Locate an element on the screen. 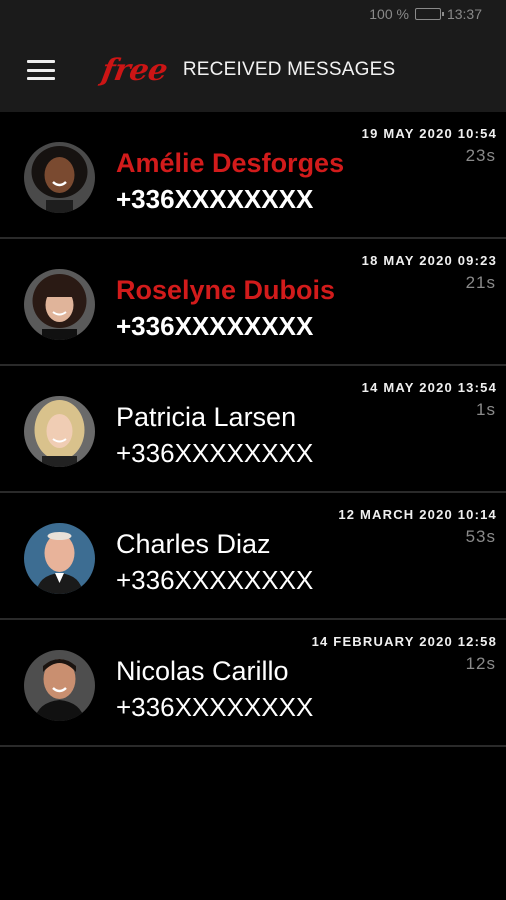 The image size is (506, 900). caller-name: Roselyne Dubois is located at coordinates (226, 290).